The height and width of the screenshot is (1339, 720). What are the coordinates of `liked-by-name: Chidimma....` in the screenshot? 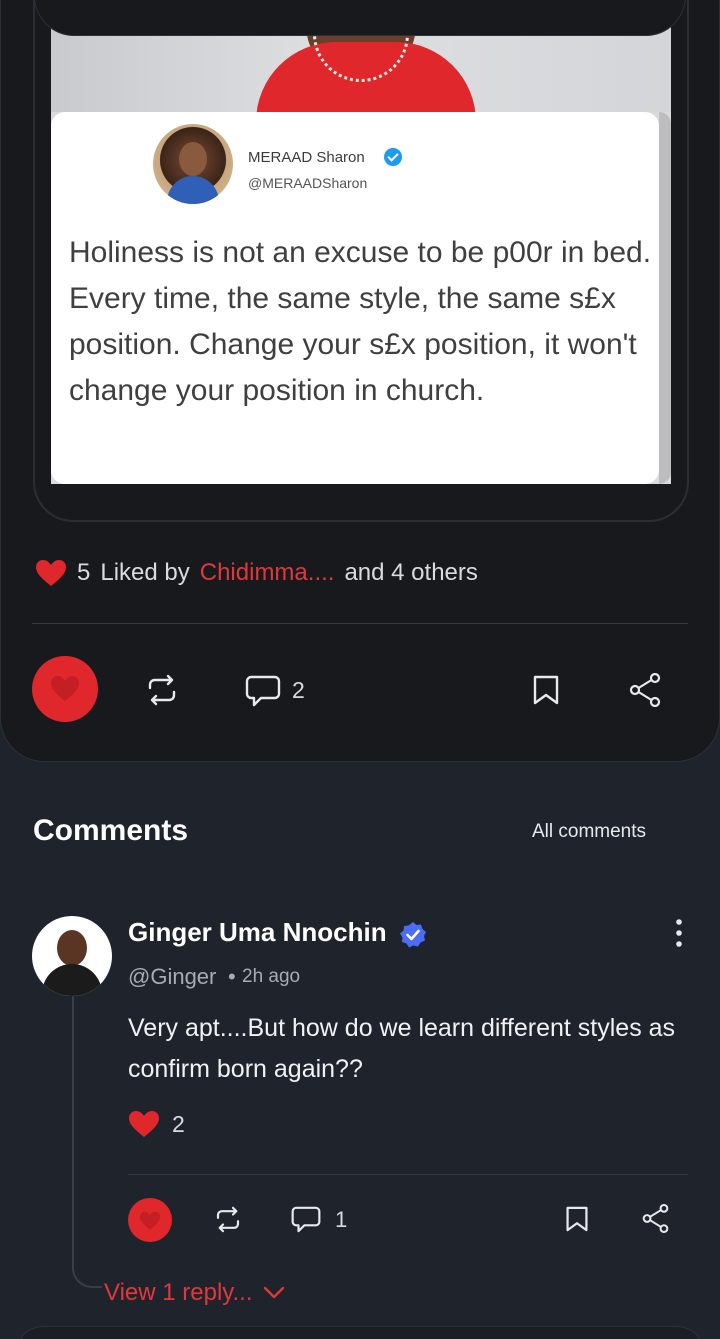 It's located at (267, 573).